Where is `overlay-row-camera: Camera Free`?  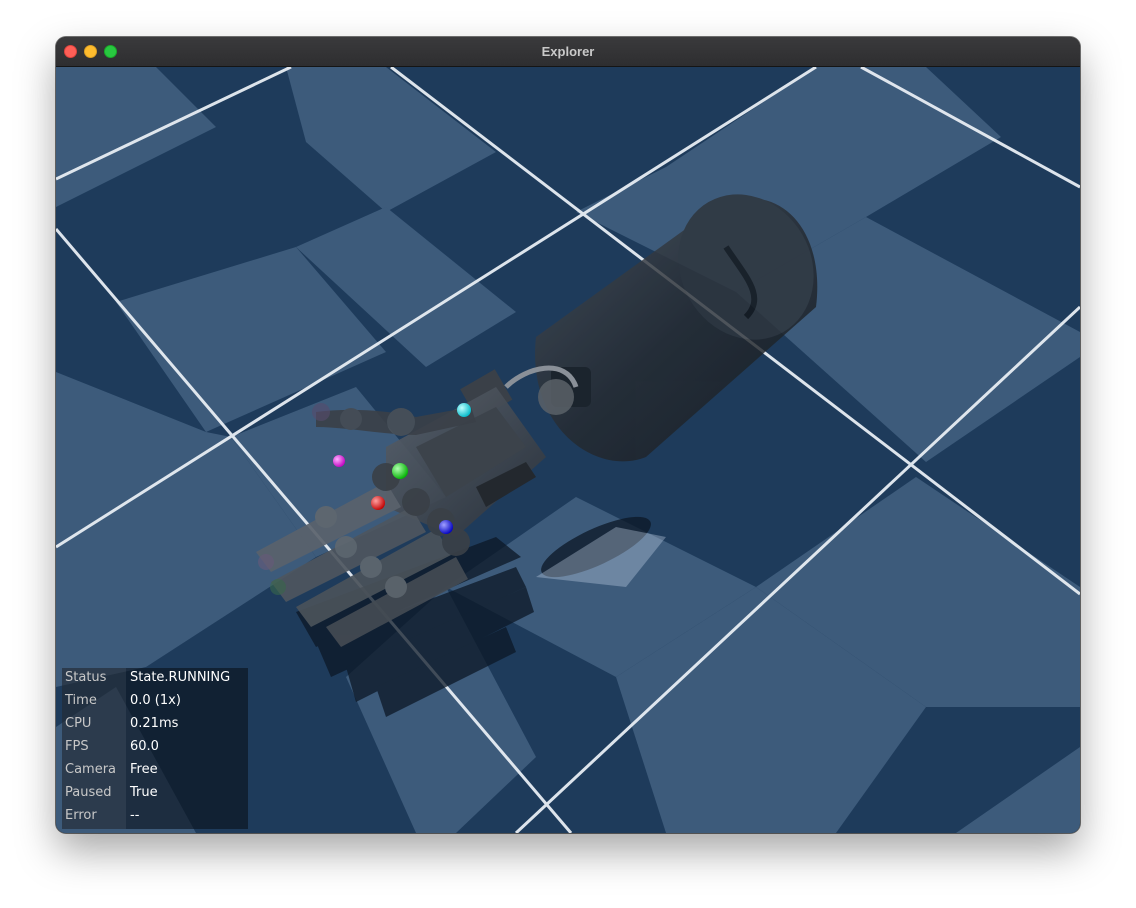
overlay-row-camera: Camera Free is located at coordinates (155, 771).